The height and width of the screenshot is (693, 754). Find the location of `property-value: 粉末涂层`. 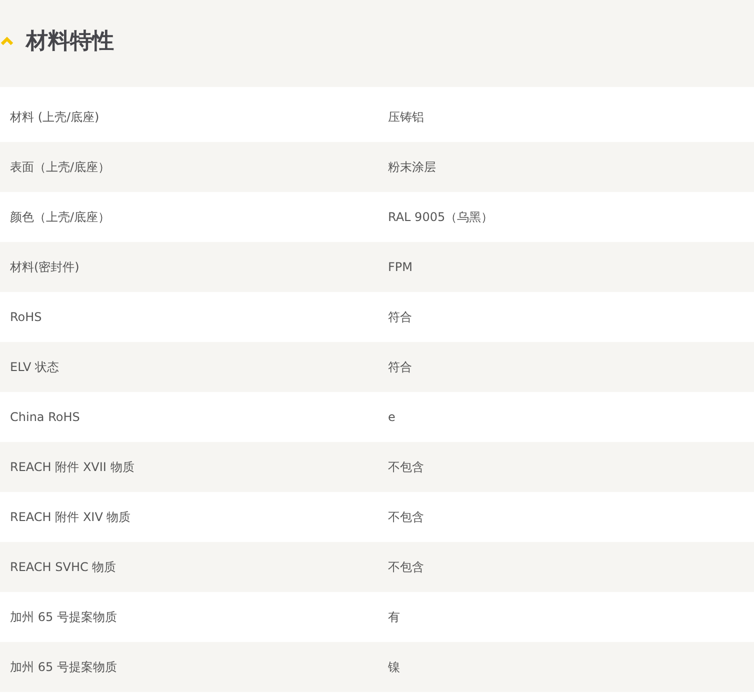

property-value: 粉末涂层 is located at coordinates (412, 167).